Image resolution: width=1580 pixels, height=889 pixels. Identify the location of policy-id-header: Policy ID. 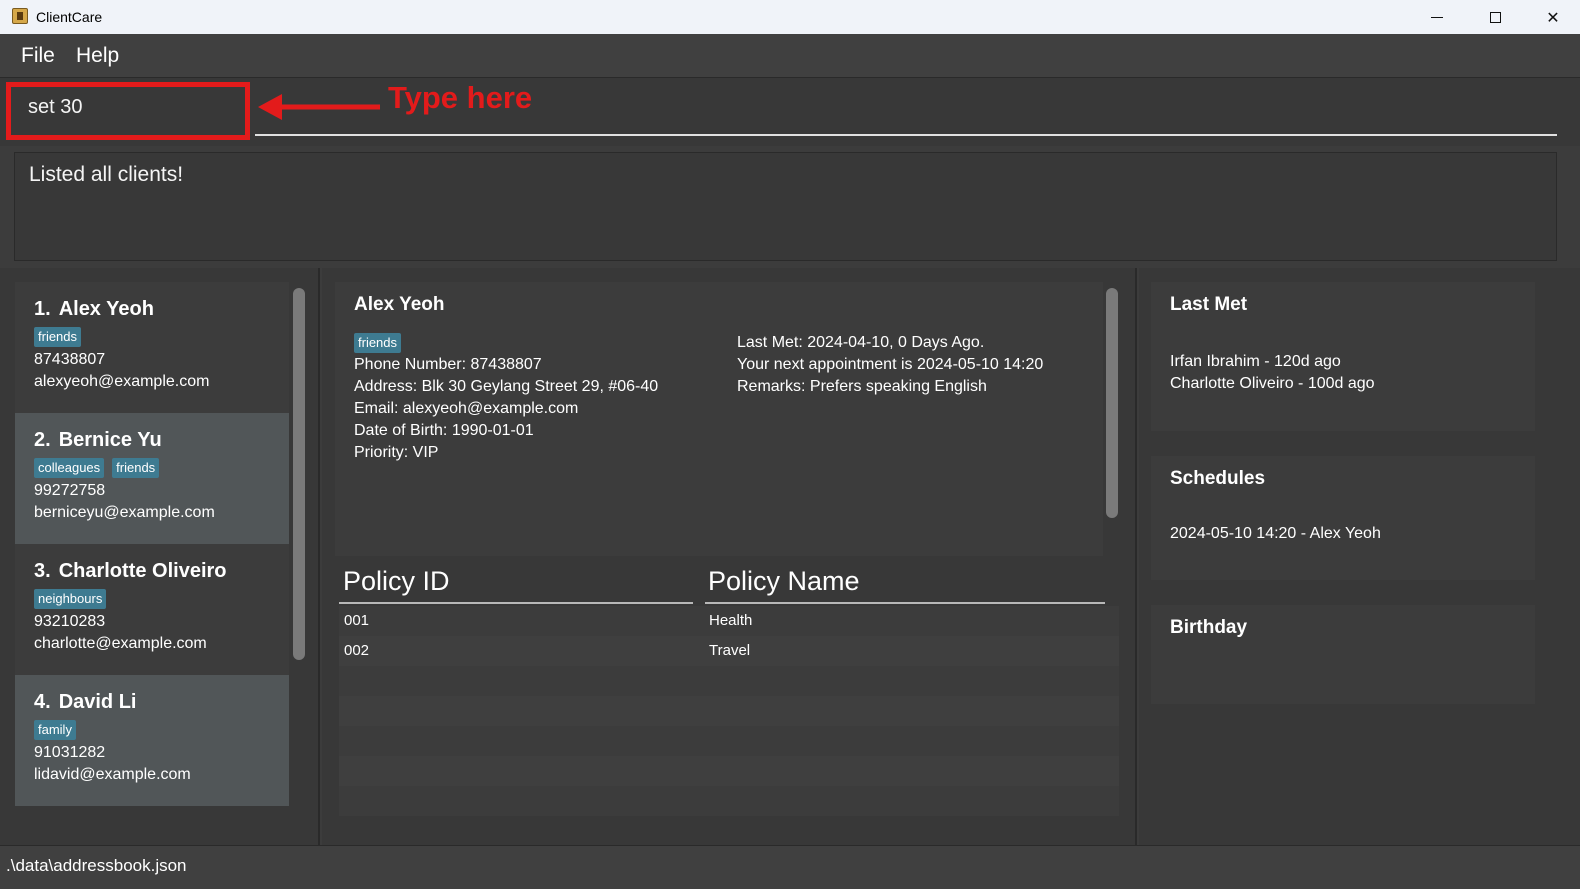
(396, 581).